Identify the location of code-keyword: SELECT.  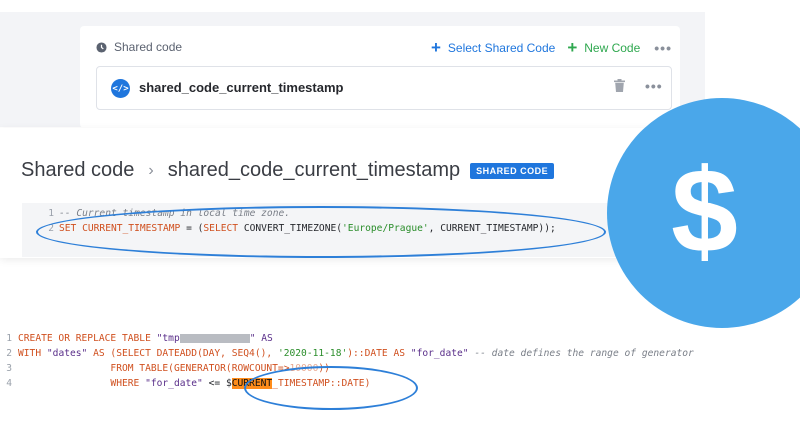
(221, 228).